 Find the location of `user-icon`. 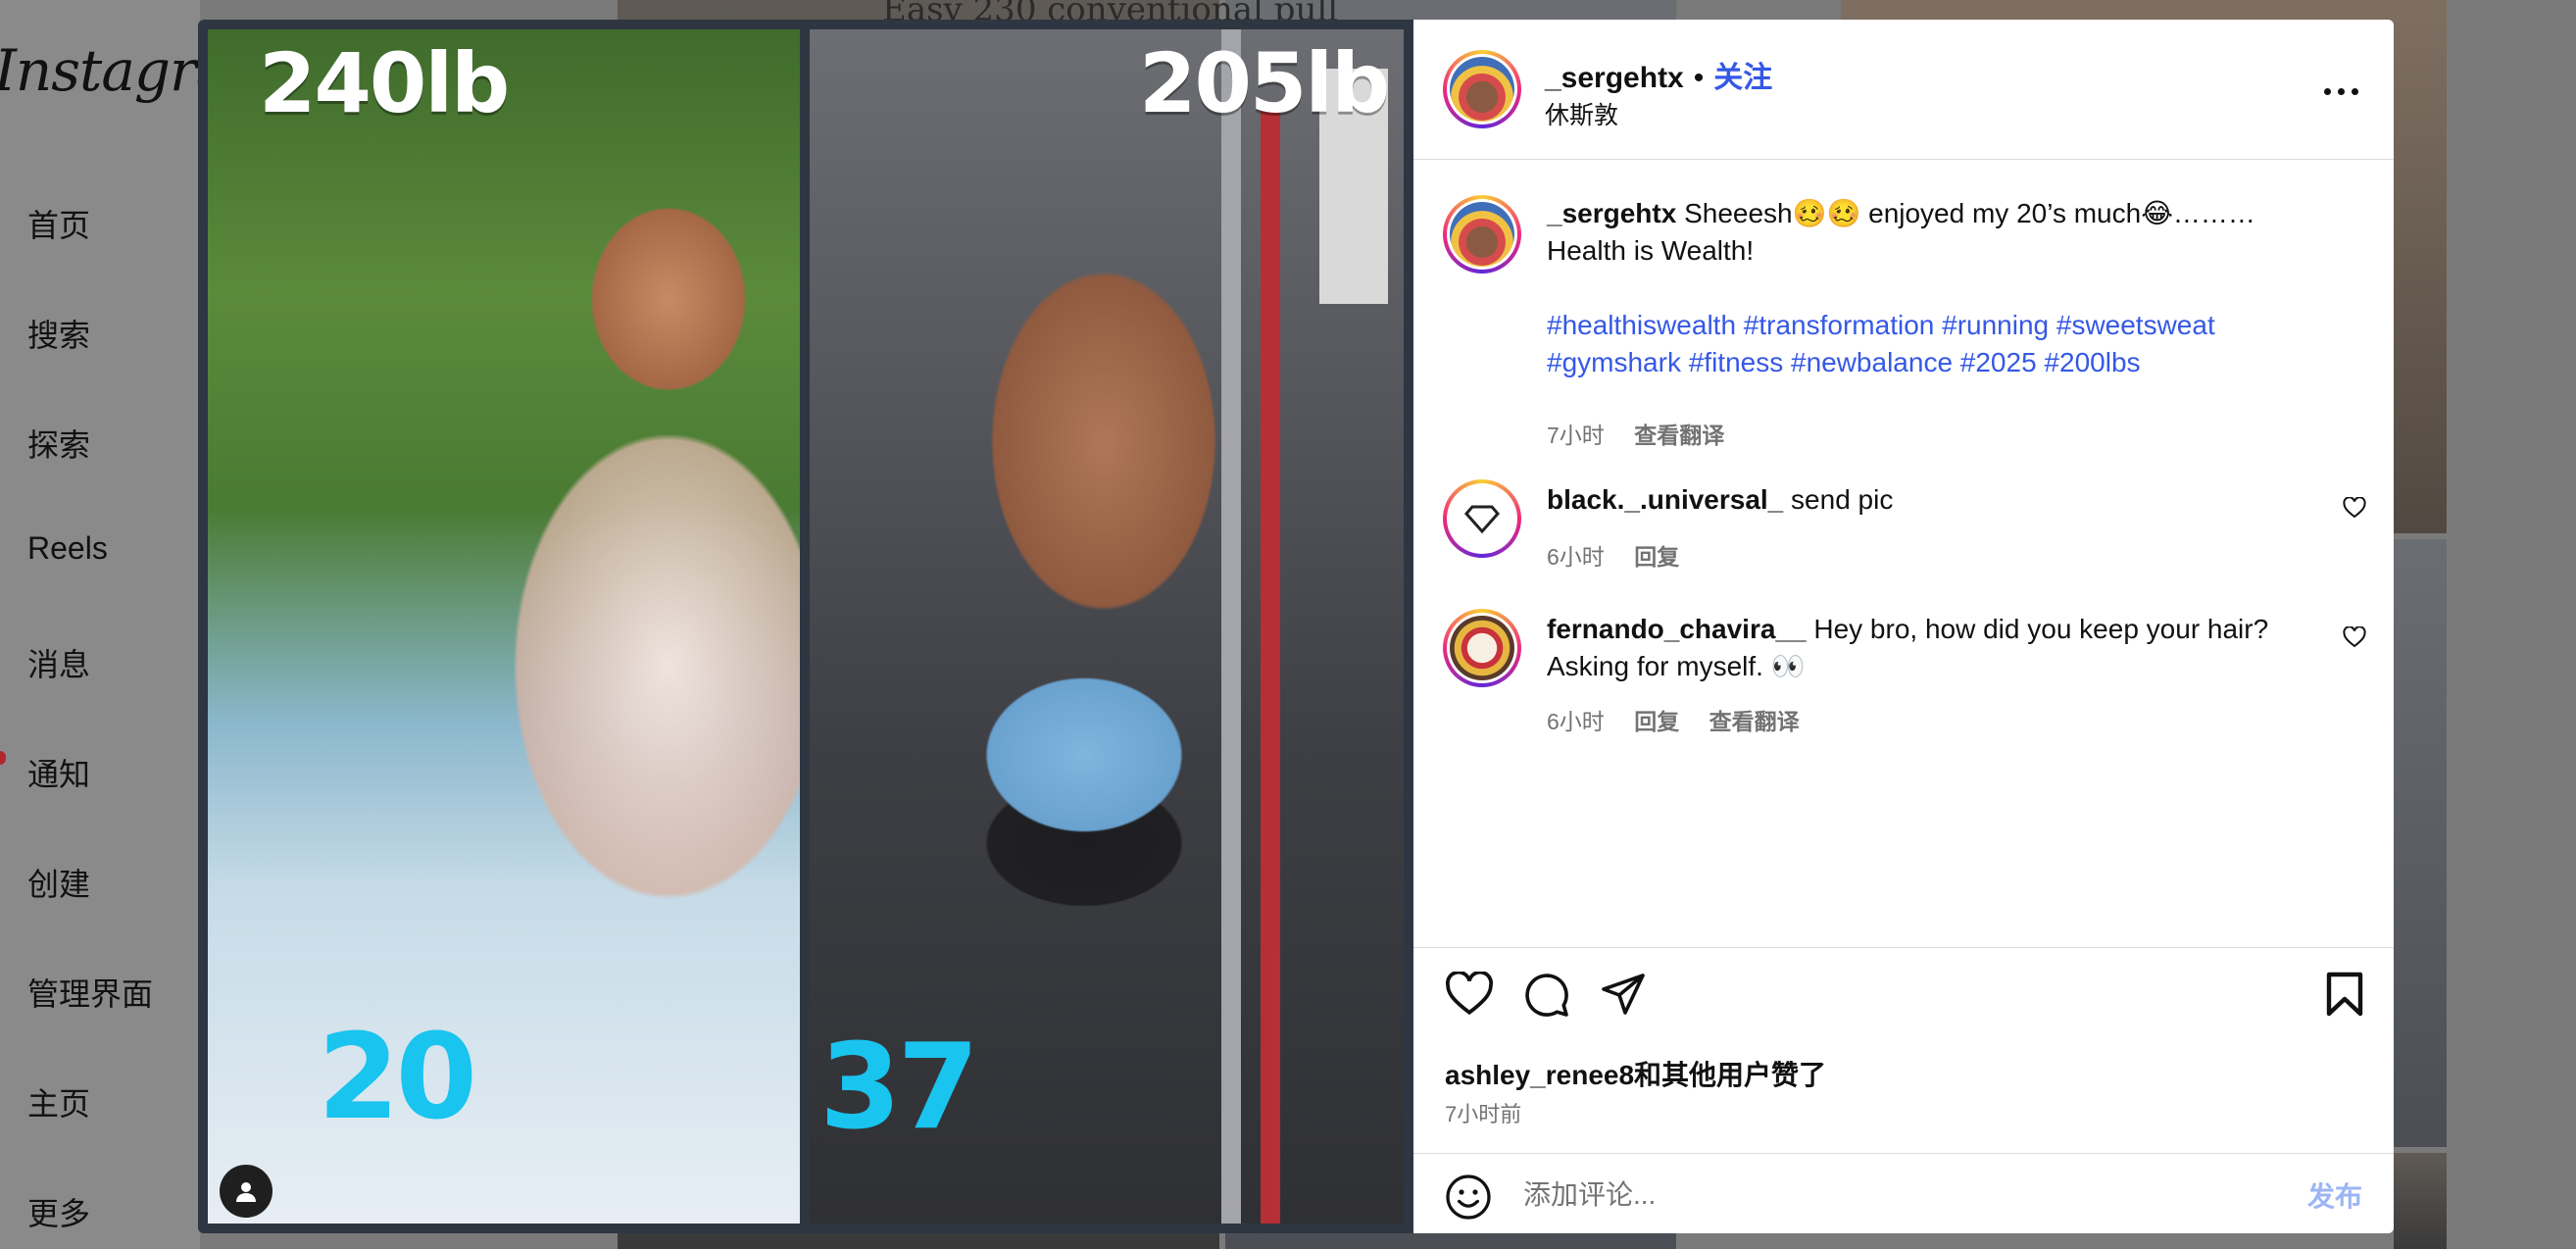

user-icon is located at coordinates (246, 1191).